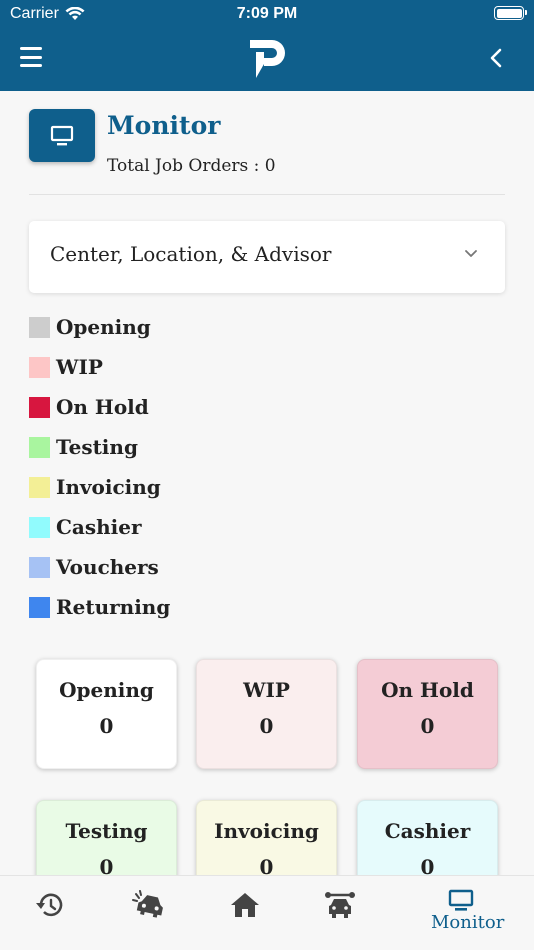  Describe the element at coordinates (267, 59) in the screenshot. I see `p-logo` at that location.